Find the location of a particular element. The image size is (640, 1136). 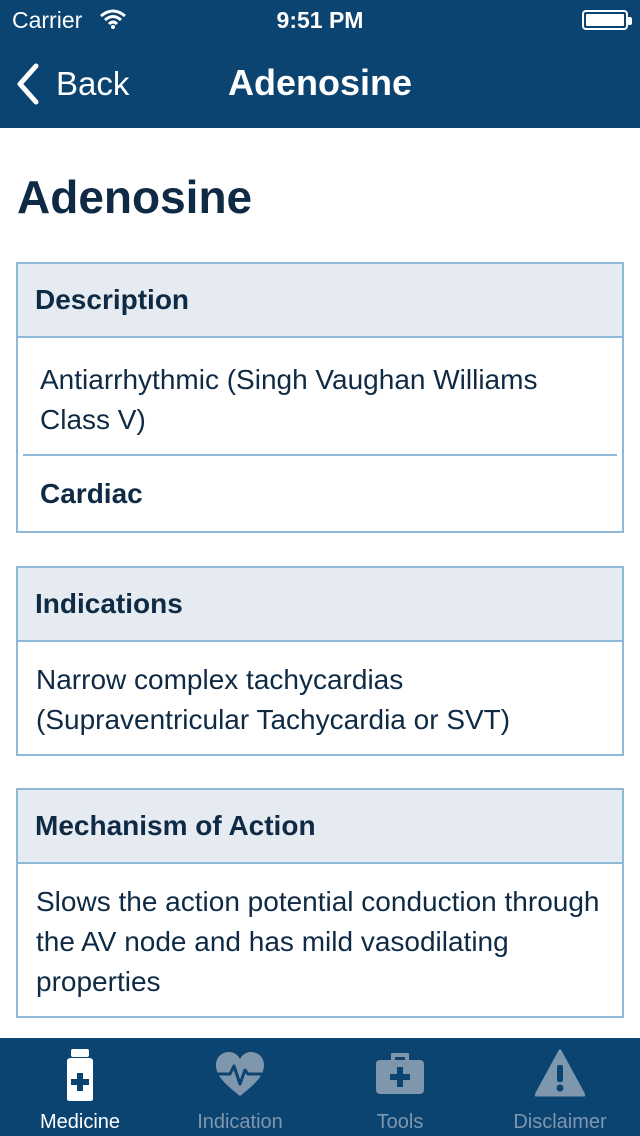

mechanism-header: Mechanism of Action is located at coordinates (320, 827).